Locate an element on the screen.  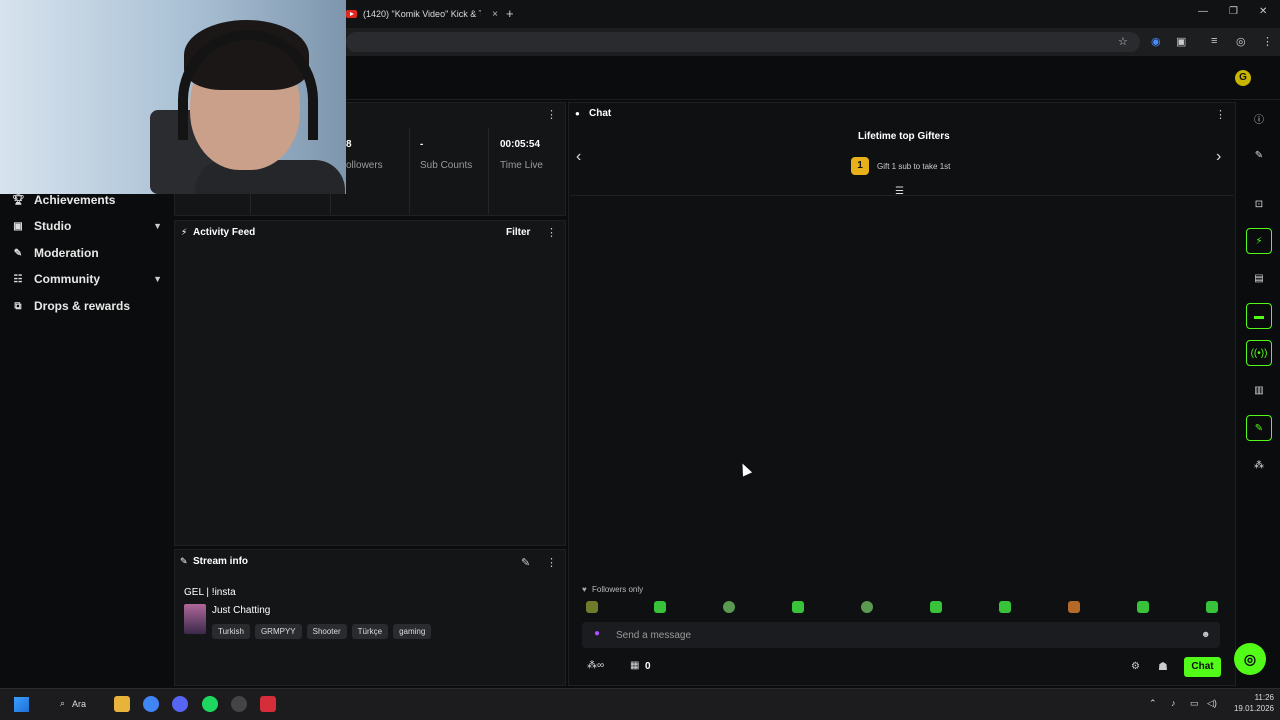
heart-icon: ♥ is located at coordinates (584, 589).